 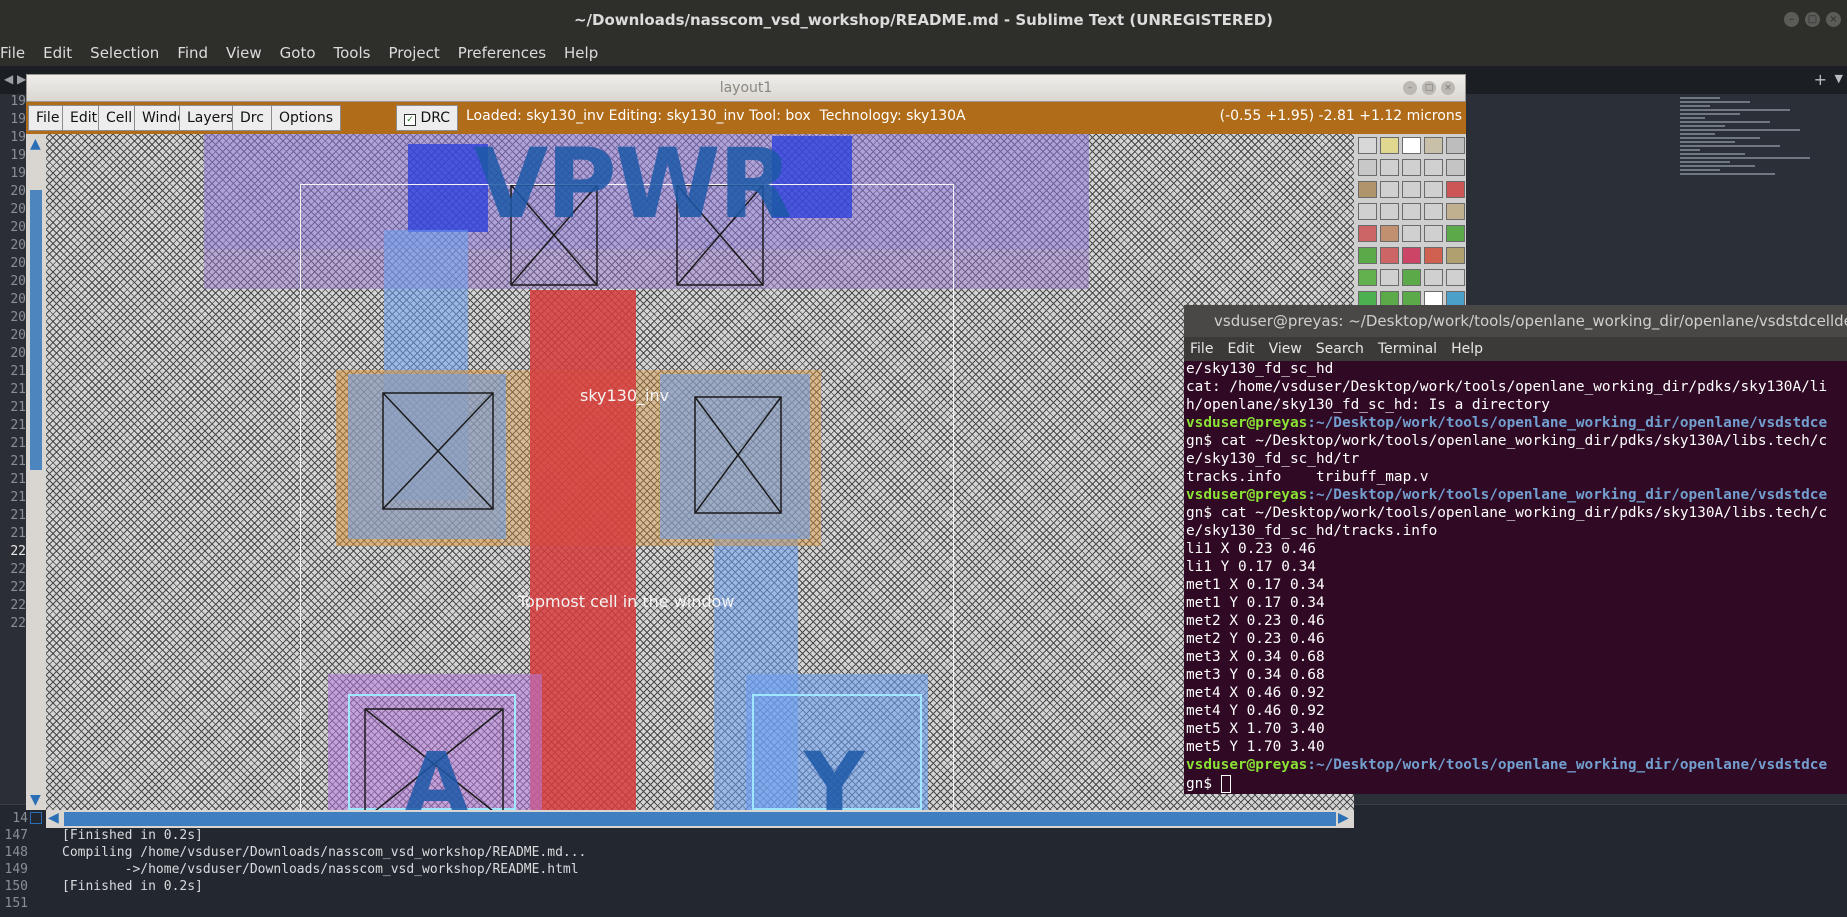 I want to click on terminal-menu-bar: File Edit View Search Terminal Help, so click(x=1515, y=349).